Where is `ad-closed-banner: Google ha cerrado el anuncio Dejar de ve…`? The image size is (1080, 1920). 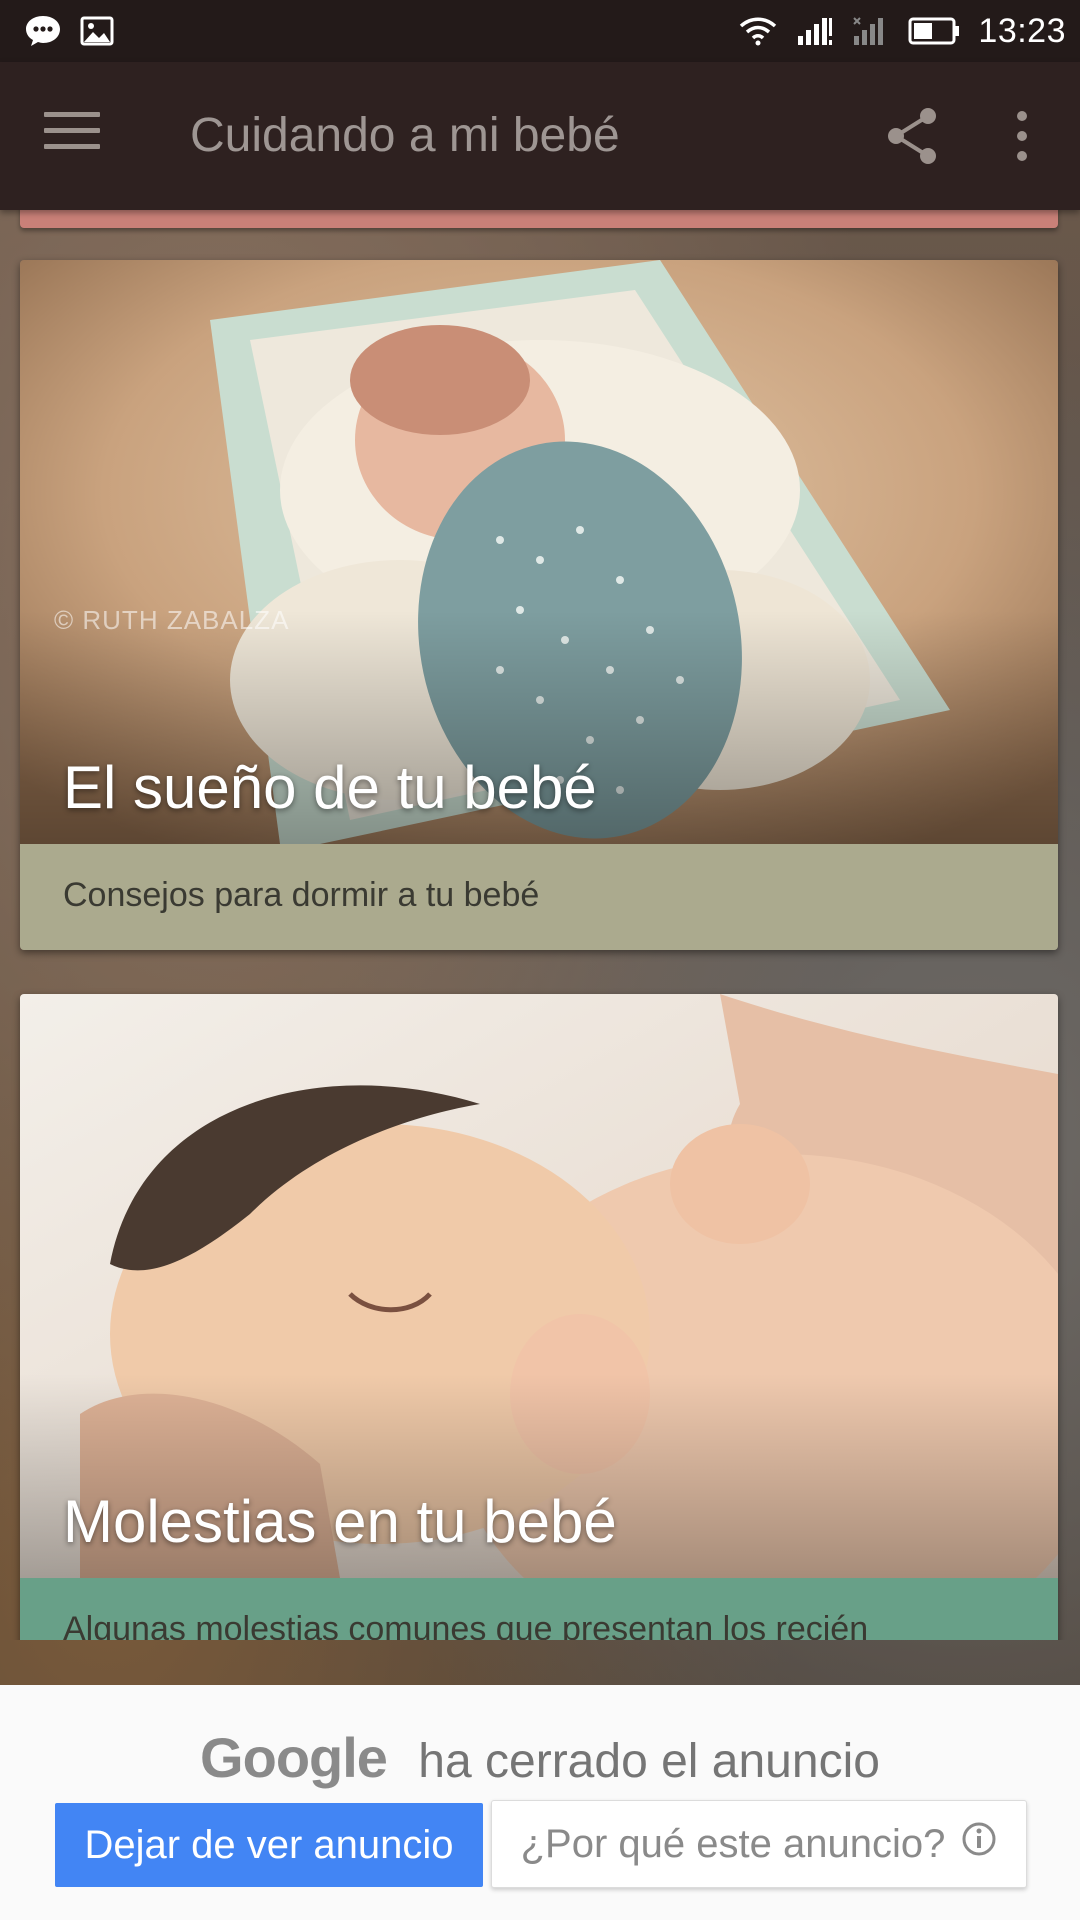
ad-closed-banner: Google ha cerrado el anuncio Dejar de ve… is located at coordinates (540, 1802).